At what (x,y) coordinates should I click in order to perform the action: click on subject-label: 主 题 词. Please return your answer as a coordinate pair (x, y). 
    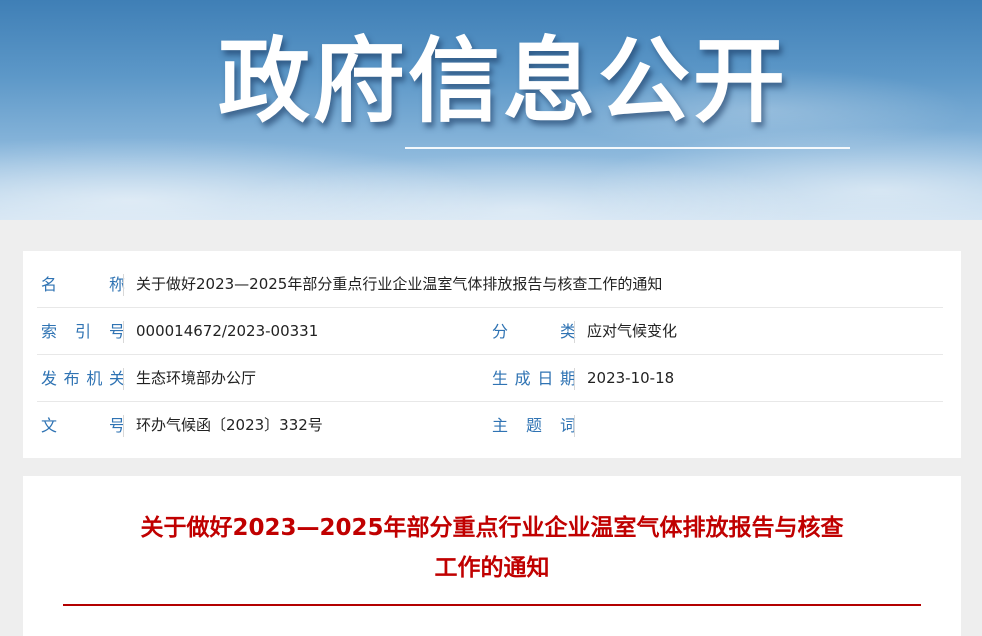
    Looking at the image, I should click on (534, 425).